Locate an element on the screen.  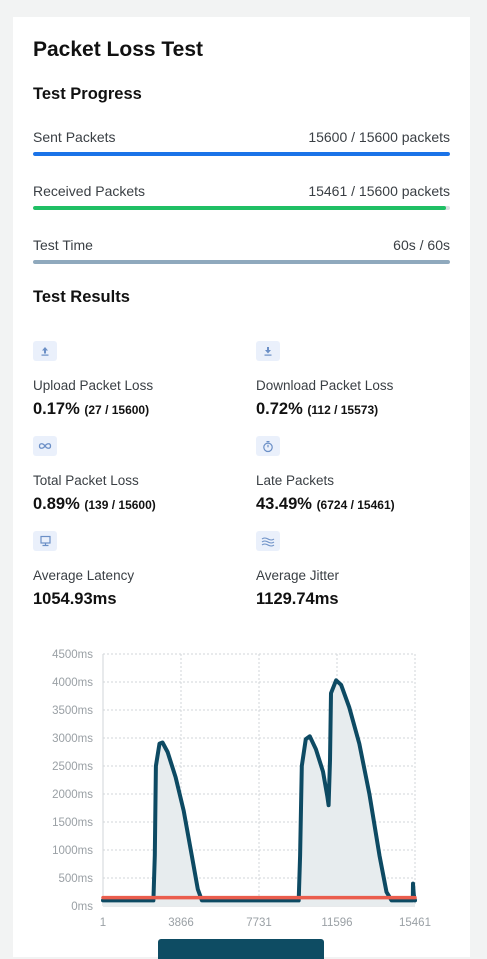
metric-label: Download Packet Loss is located at coordinates (325, 385).